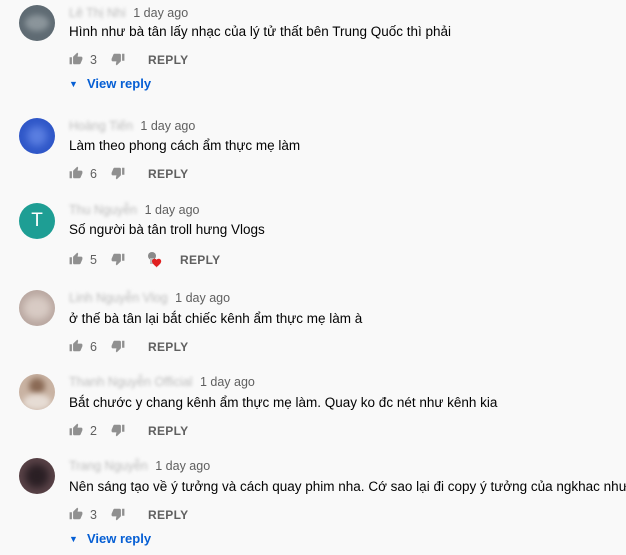 This screenshot has height=555, width=626. I want to click on author-name: Trang Nguyễn, so click(108, 466).